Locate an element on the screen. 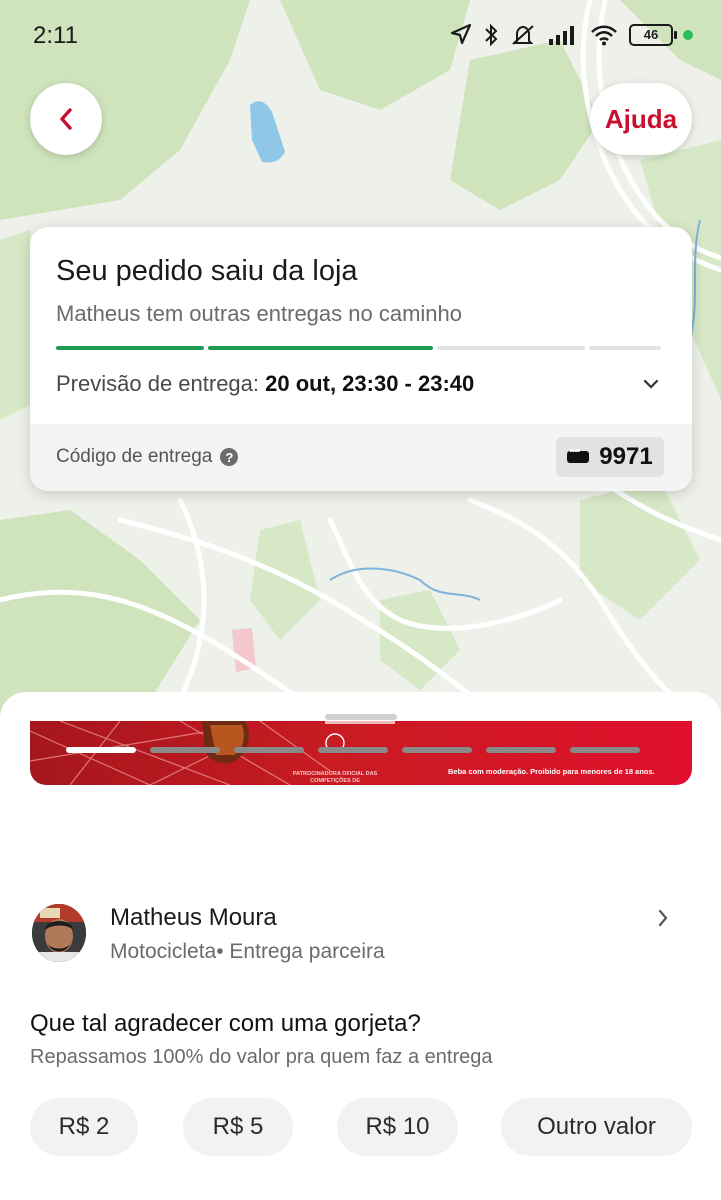 This screenshot has width=721, height=1200. courier-meta: Motocicleta• Entrega parceira is located at coordinates (247, 952).